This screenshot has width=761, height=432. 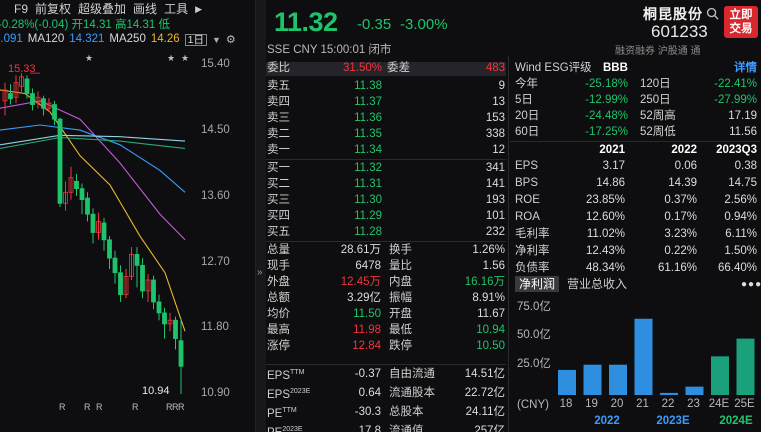 What do you see at coordinates (260, 273) in the screenshot?
I see `expand-chevron-icon: »` at bounding box center [260, 273].